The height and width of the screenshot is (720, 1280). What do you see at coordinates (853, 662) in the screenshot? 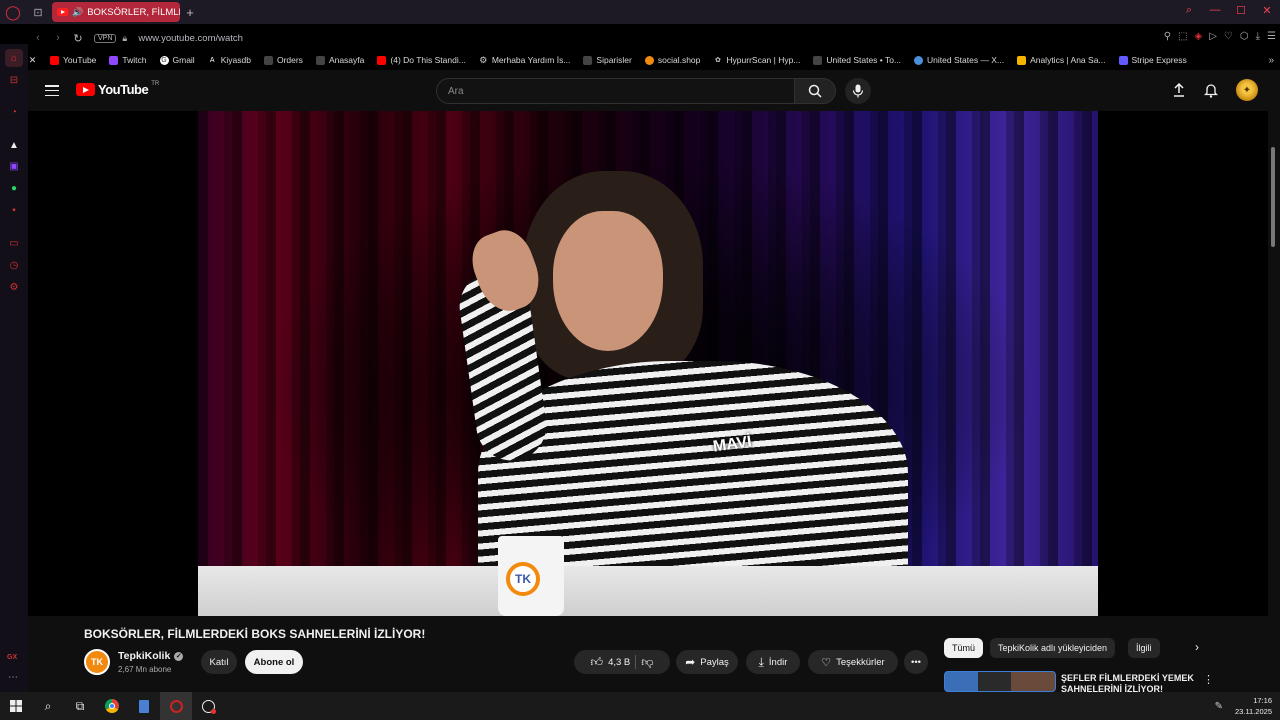
I see `thanks-button: ♡ Teşekkürler` at bounding box center [853, 662].